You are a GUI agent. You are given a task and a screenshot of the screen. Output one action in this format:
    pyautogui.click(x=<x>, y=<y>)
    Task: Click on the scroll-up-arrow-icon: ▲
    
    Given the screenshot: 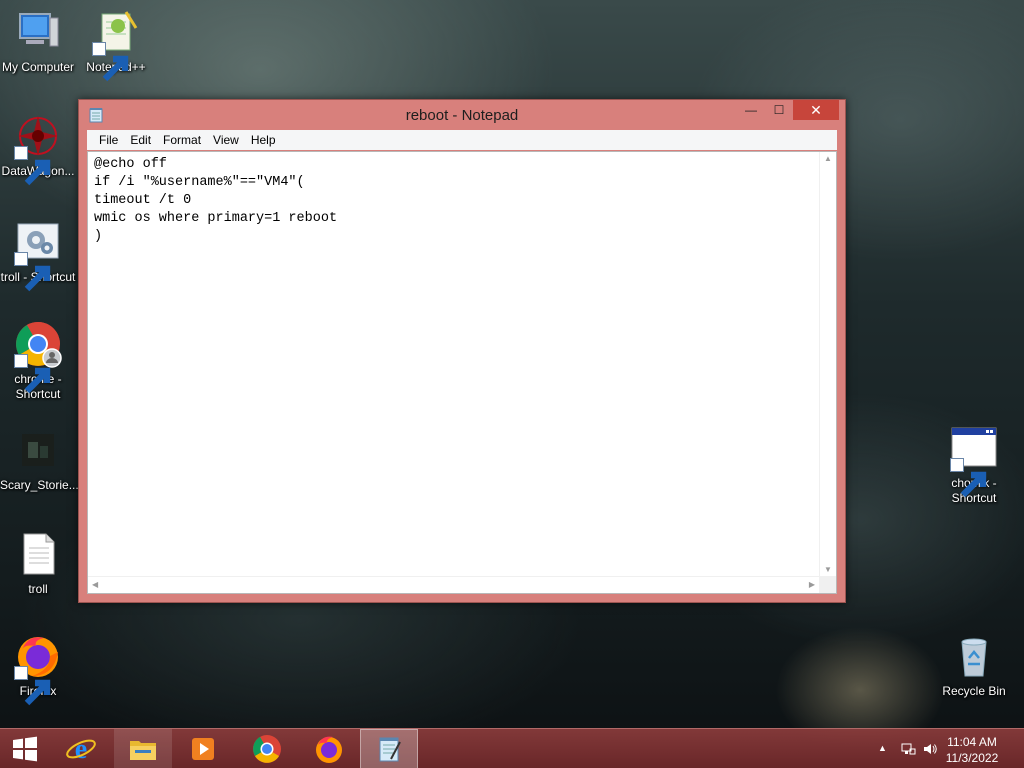 What is the action you would take?
    pyautogui.click(x=828, y=158)
    